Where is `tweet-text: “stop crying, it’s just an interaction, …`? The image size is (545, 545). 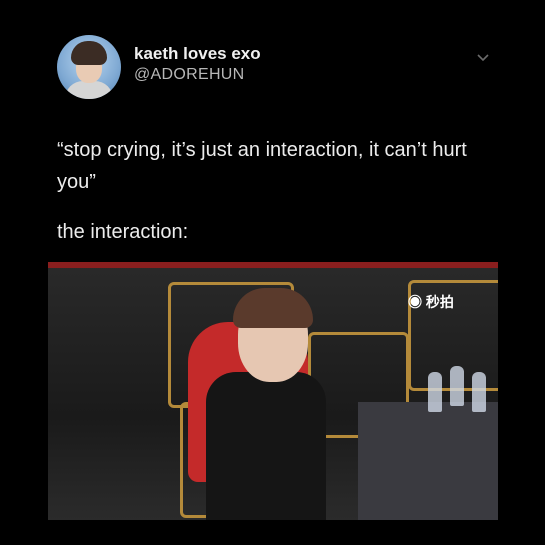 tweet-text: “stop crying, it’s just an interaction, … is located at coordinates (262, 166).